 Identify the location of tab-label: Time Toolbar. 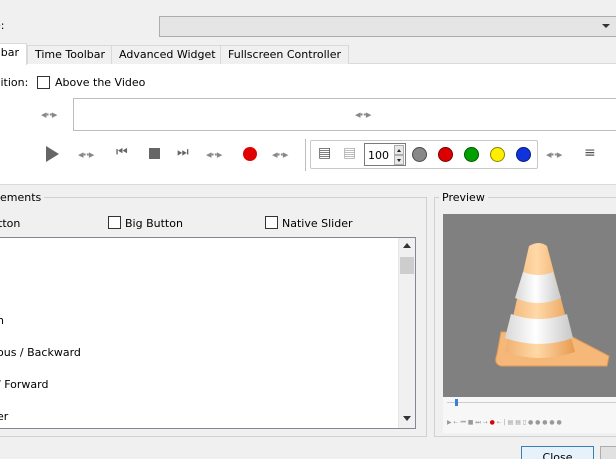
(70, 54).